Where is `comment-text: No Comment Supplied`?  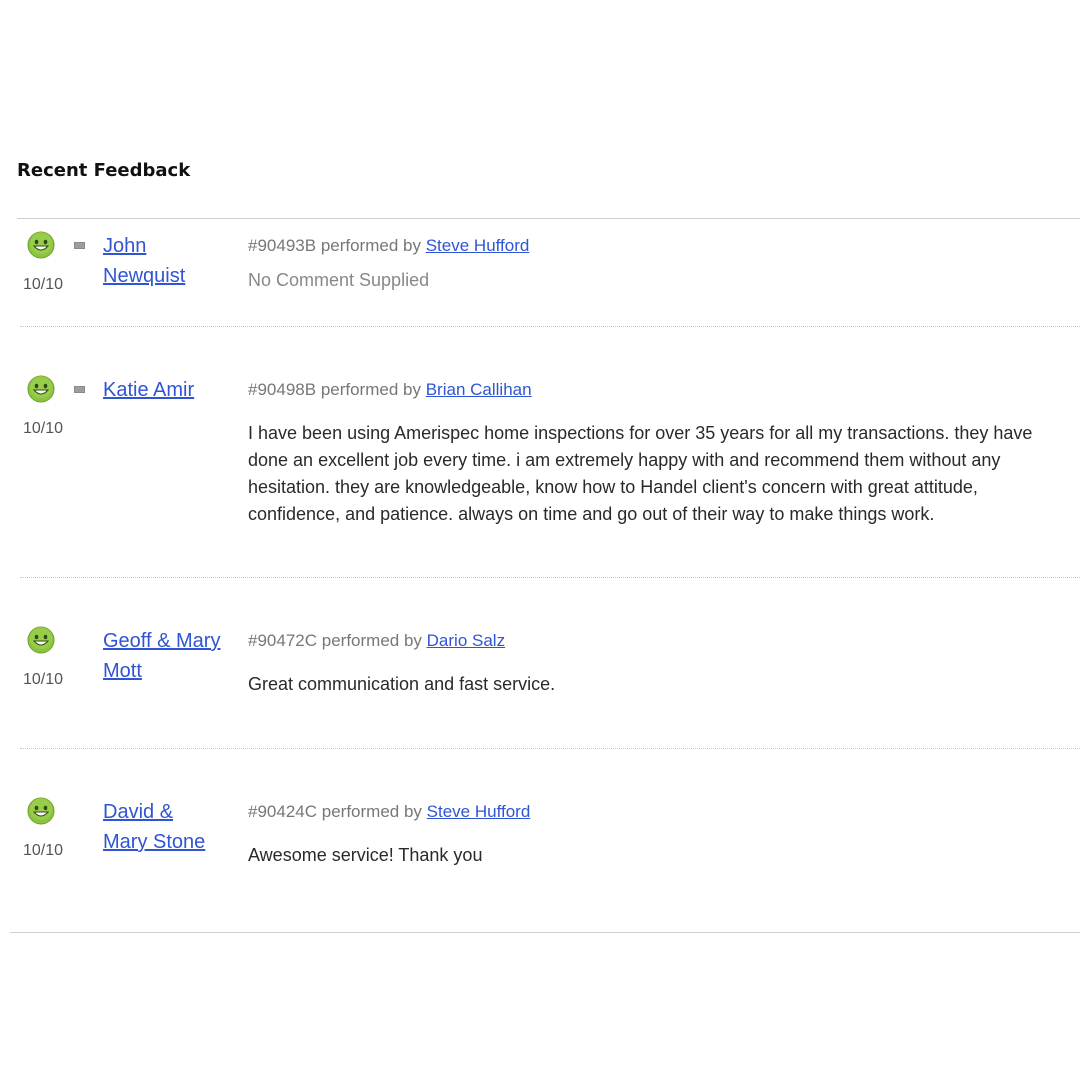 comment-text: No Comment Supplied is located at coordinates (339, 280).